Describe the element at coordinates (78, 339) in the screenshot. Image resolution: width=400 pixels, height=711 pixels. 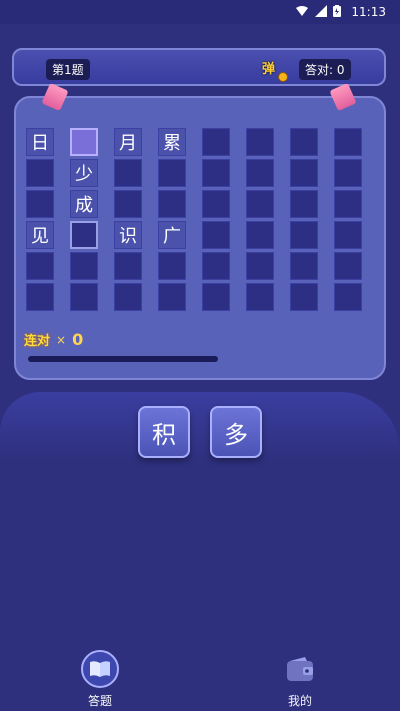
I see `combo-count: 0` at that location.